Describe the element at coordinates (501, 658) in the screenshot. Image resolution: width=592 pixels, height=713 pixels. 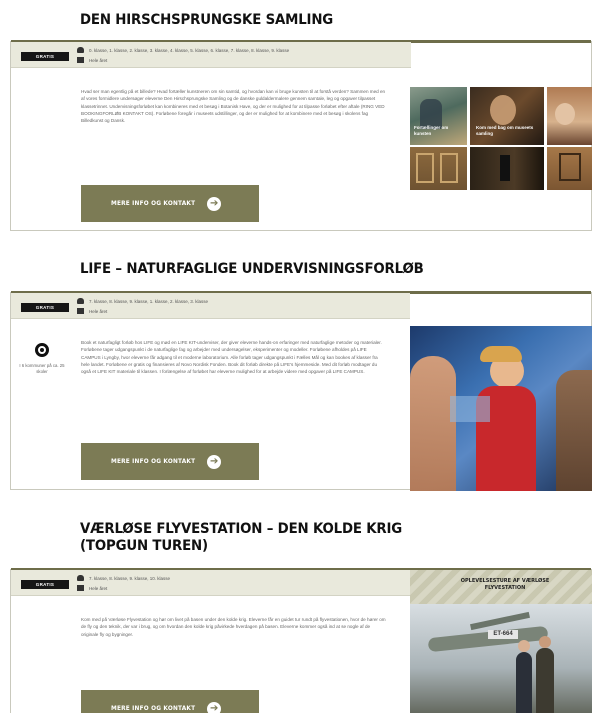
I see `aircraft-photo: ET-664` at that location.